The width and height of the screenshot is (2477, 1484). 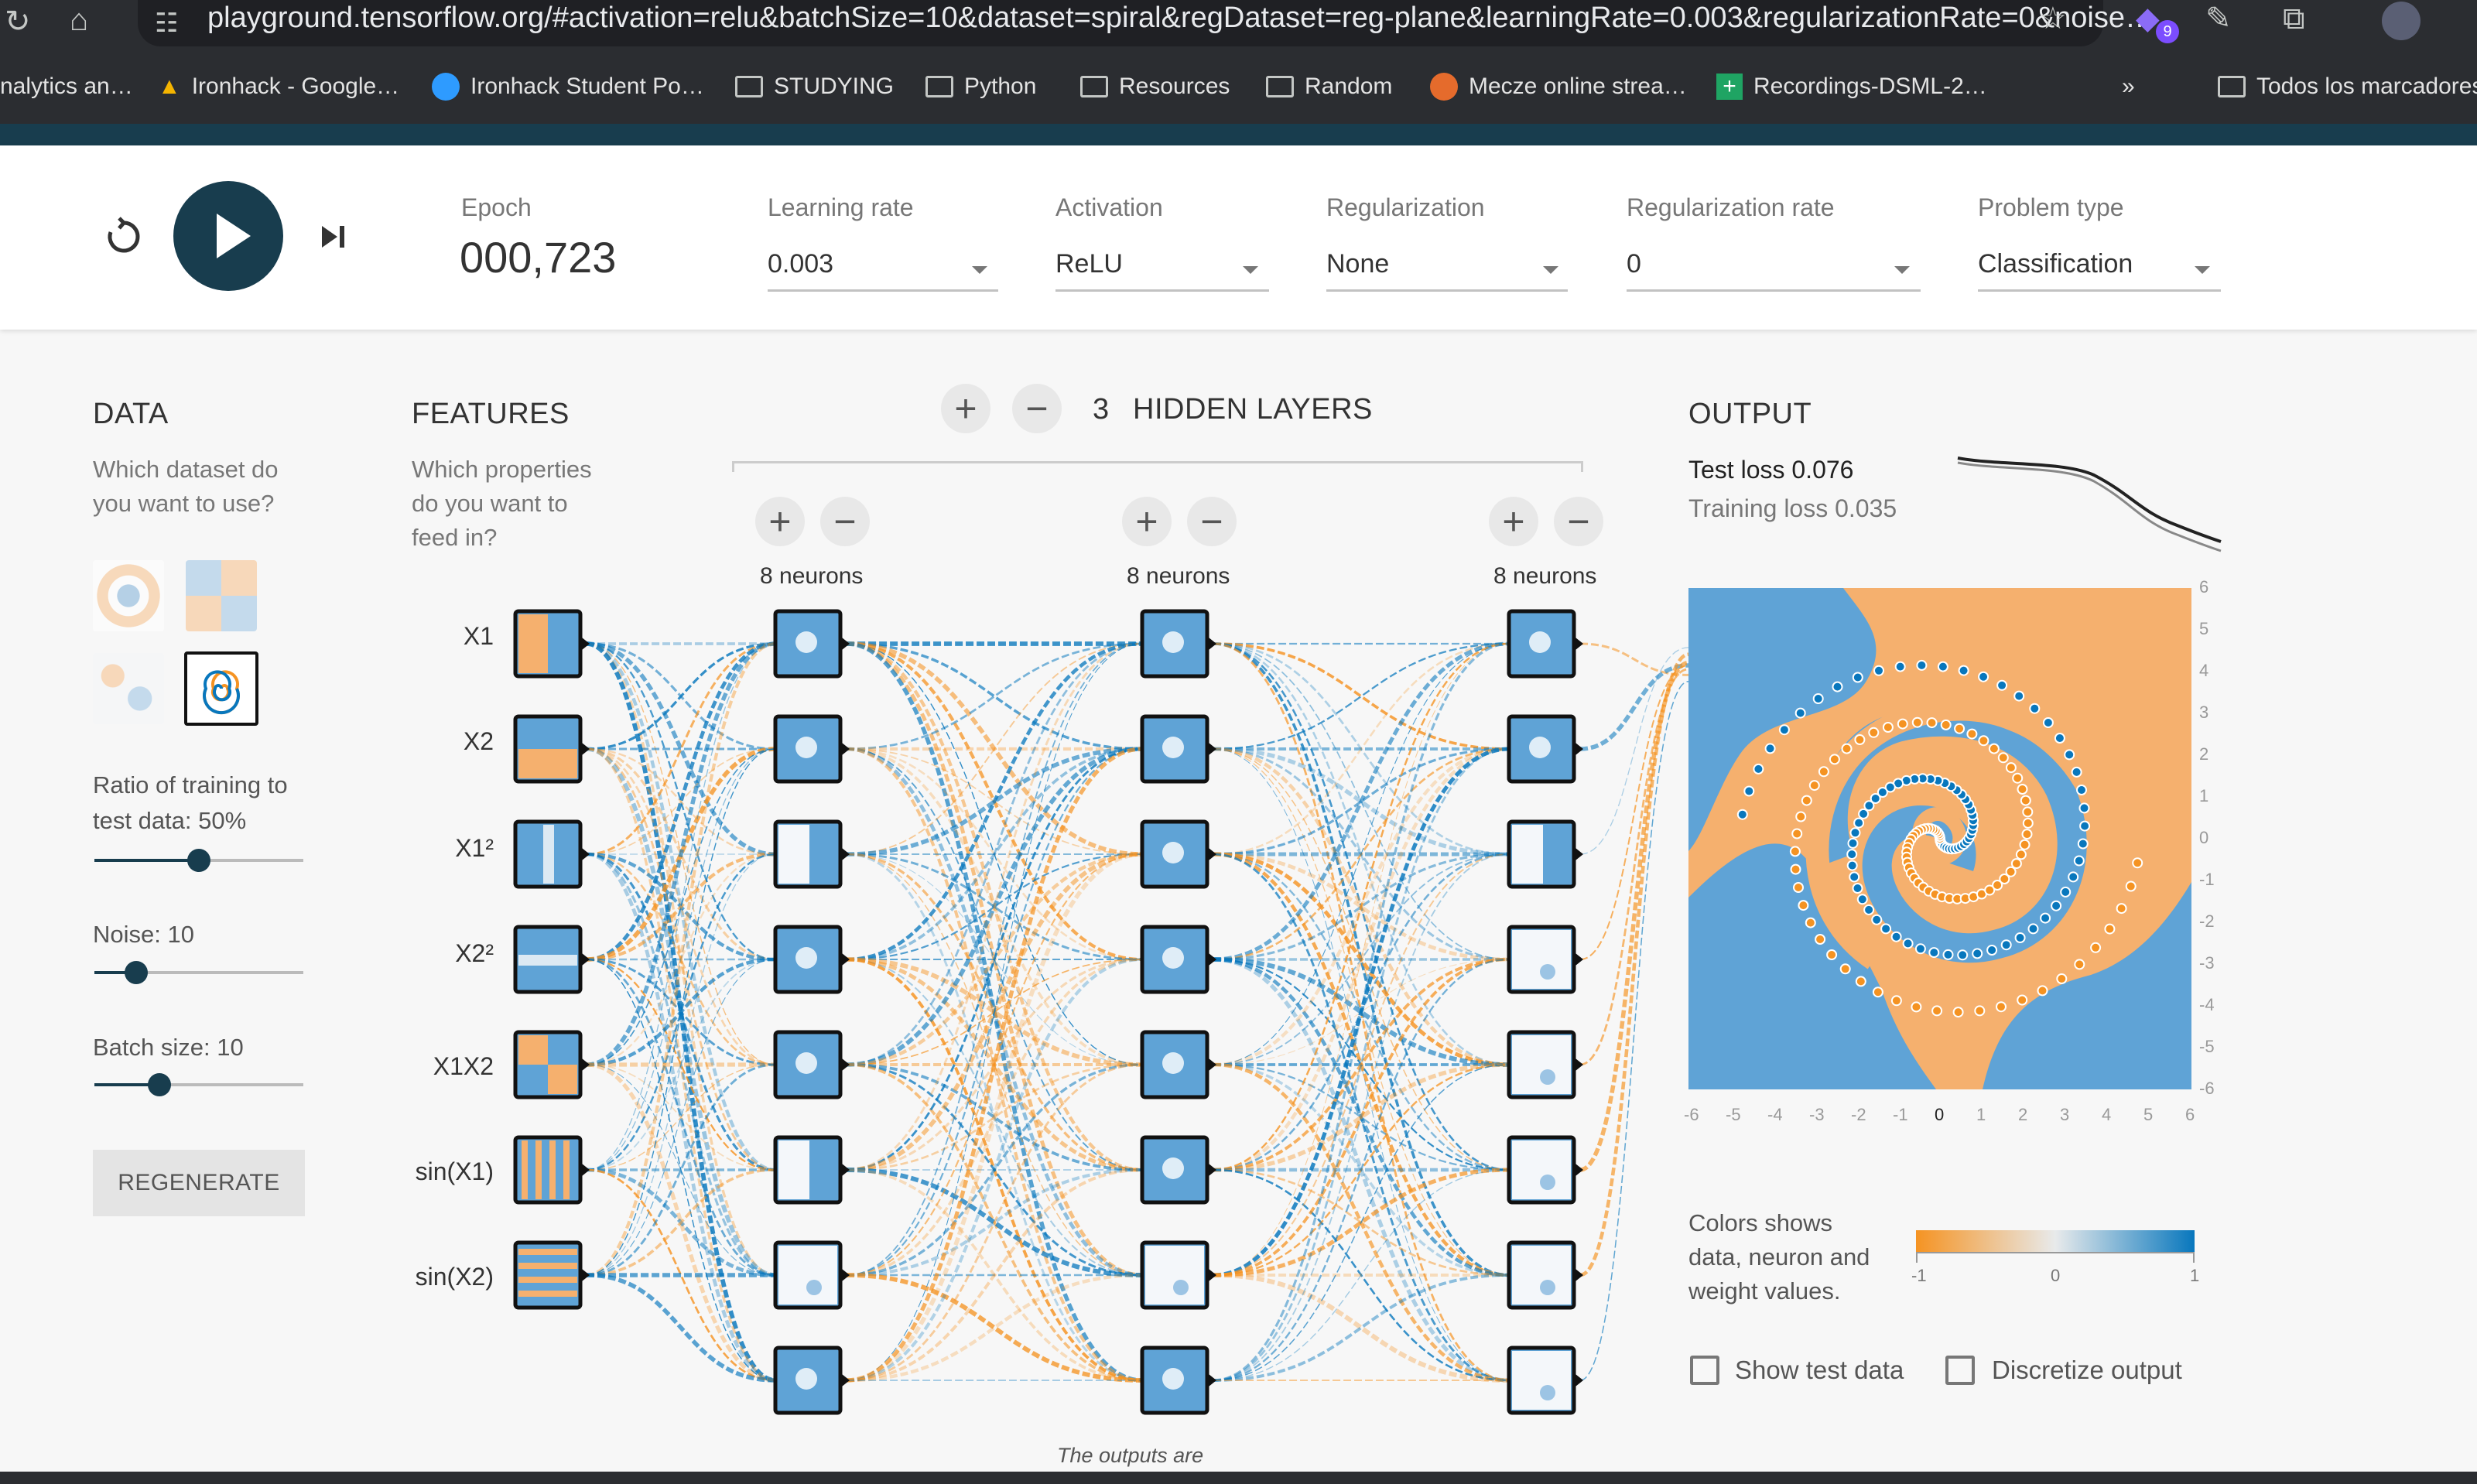 I want to click on bottom-scrollbar, so click(x=1238, y=1478).